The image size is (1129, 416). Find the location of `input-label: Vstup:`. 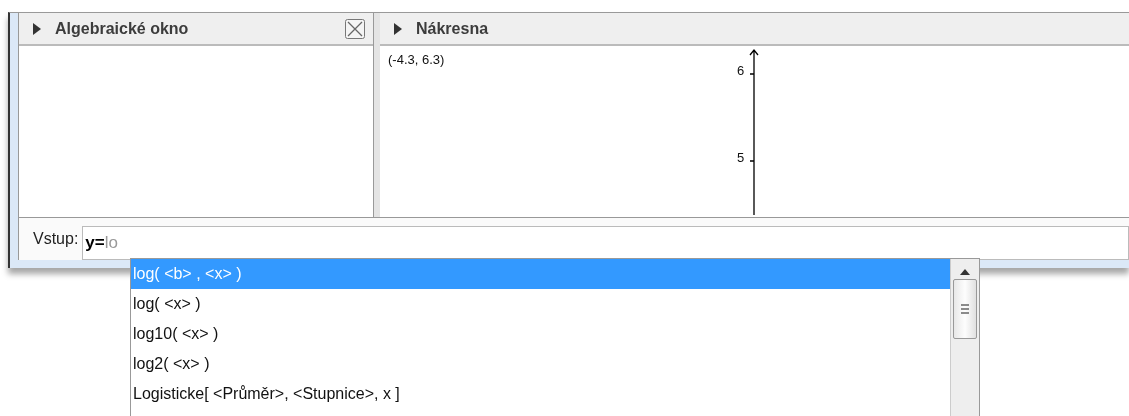

input-label: Vstup: is located at coordinates (56, 239).